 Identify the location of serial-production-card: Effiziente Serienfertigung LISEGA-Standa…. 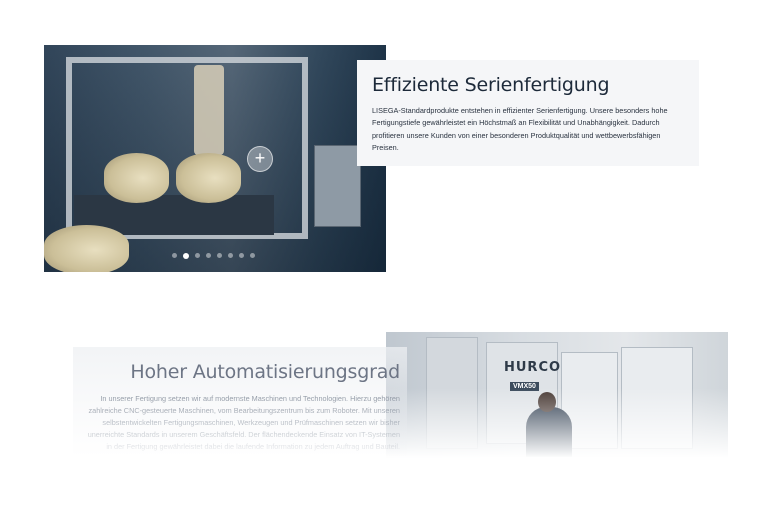
(528, 113).